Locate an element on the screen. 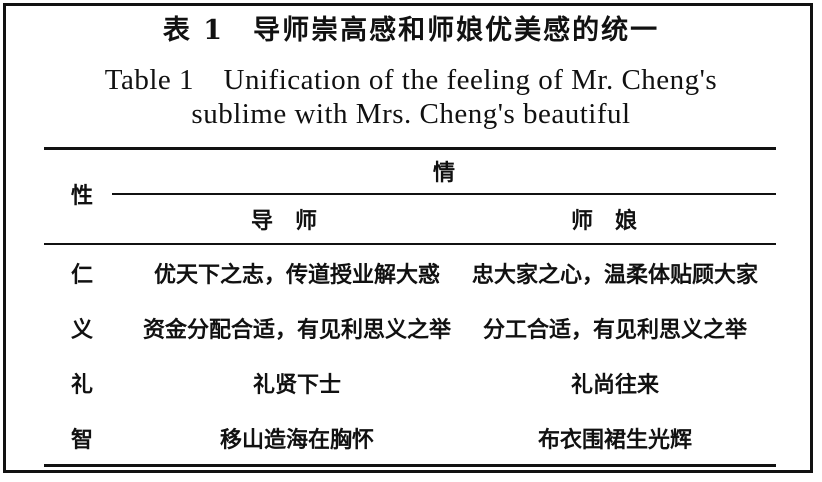 The image size is (822, 482). table-bottom-rule is located at coordinates (410, 465).